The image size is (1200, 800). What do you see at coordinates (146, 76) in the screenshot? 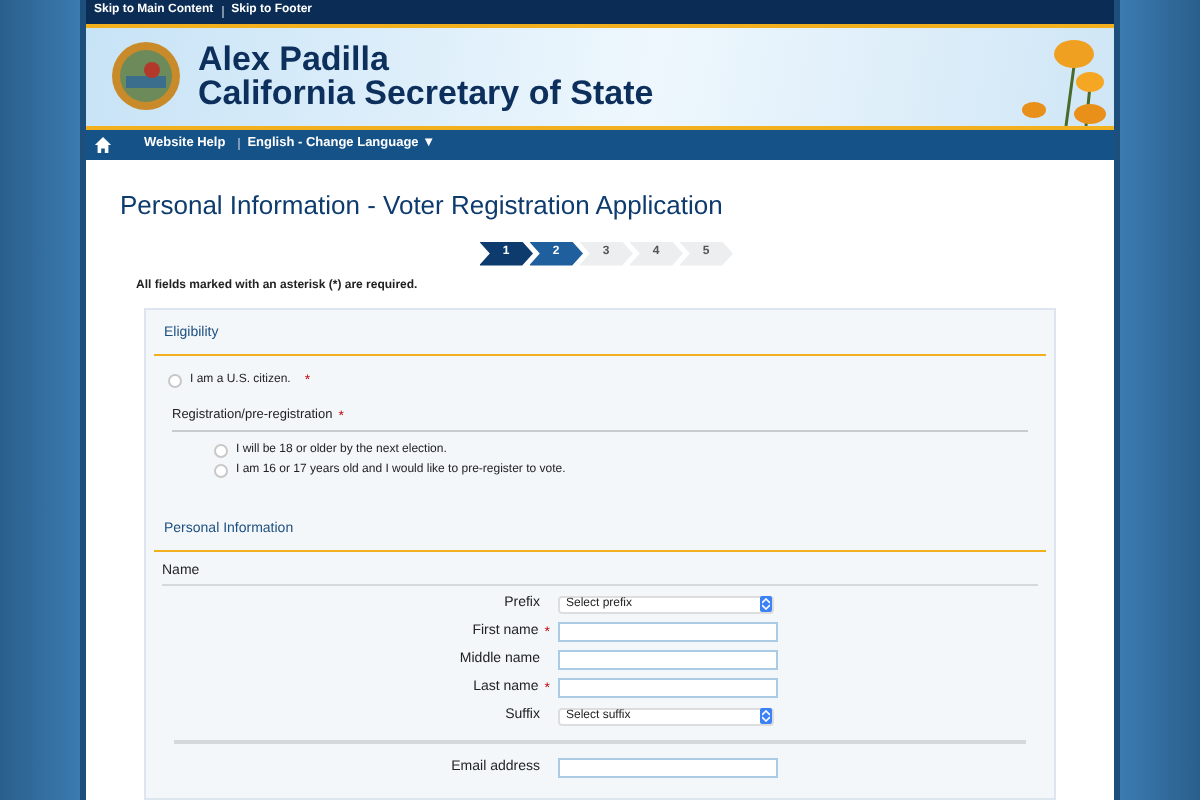
I see `state-seal-icon` at bounding box center [146, 76].